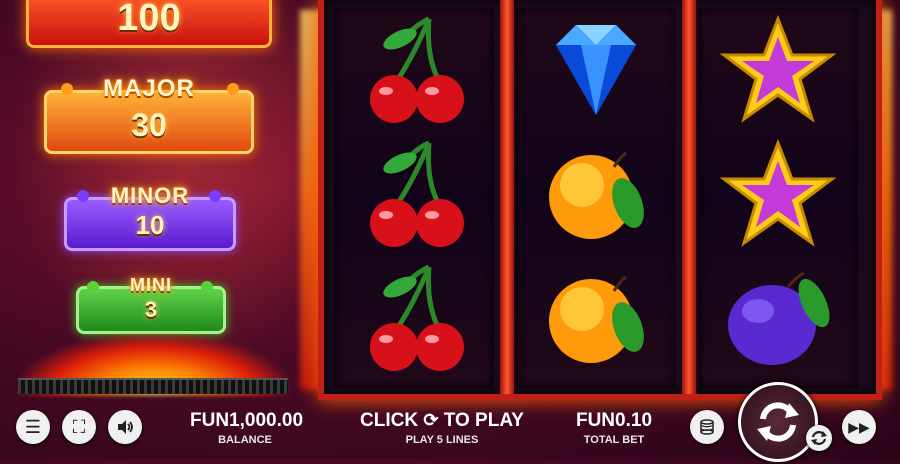  Describe the element at coordinates (778, 422) in the screenshot. I see `refresh-icon` at that location.